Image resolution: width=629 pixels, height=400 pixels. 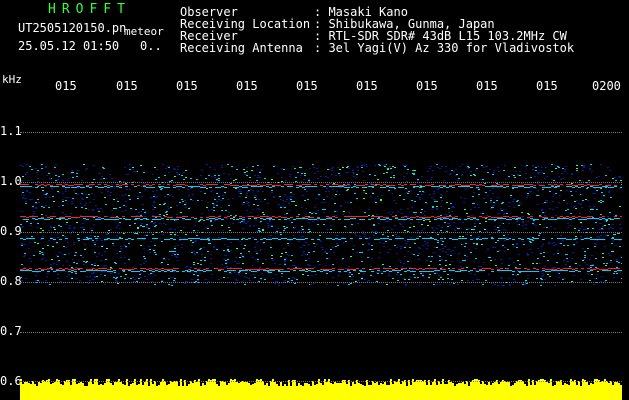 What do you see at coordinates (606, 86) in the screenshot?
I see `x-tick-label: 0200` at bounding box center [606, 86].